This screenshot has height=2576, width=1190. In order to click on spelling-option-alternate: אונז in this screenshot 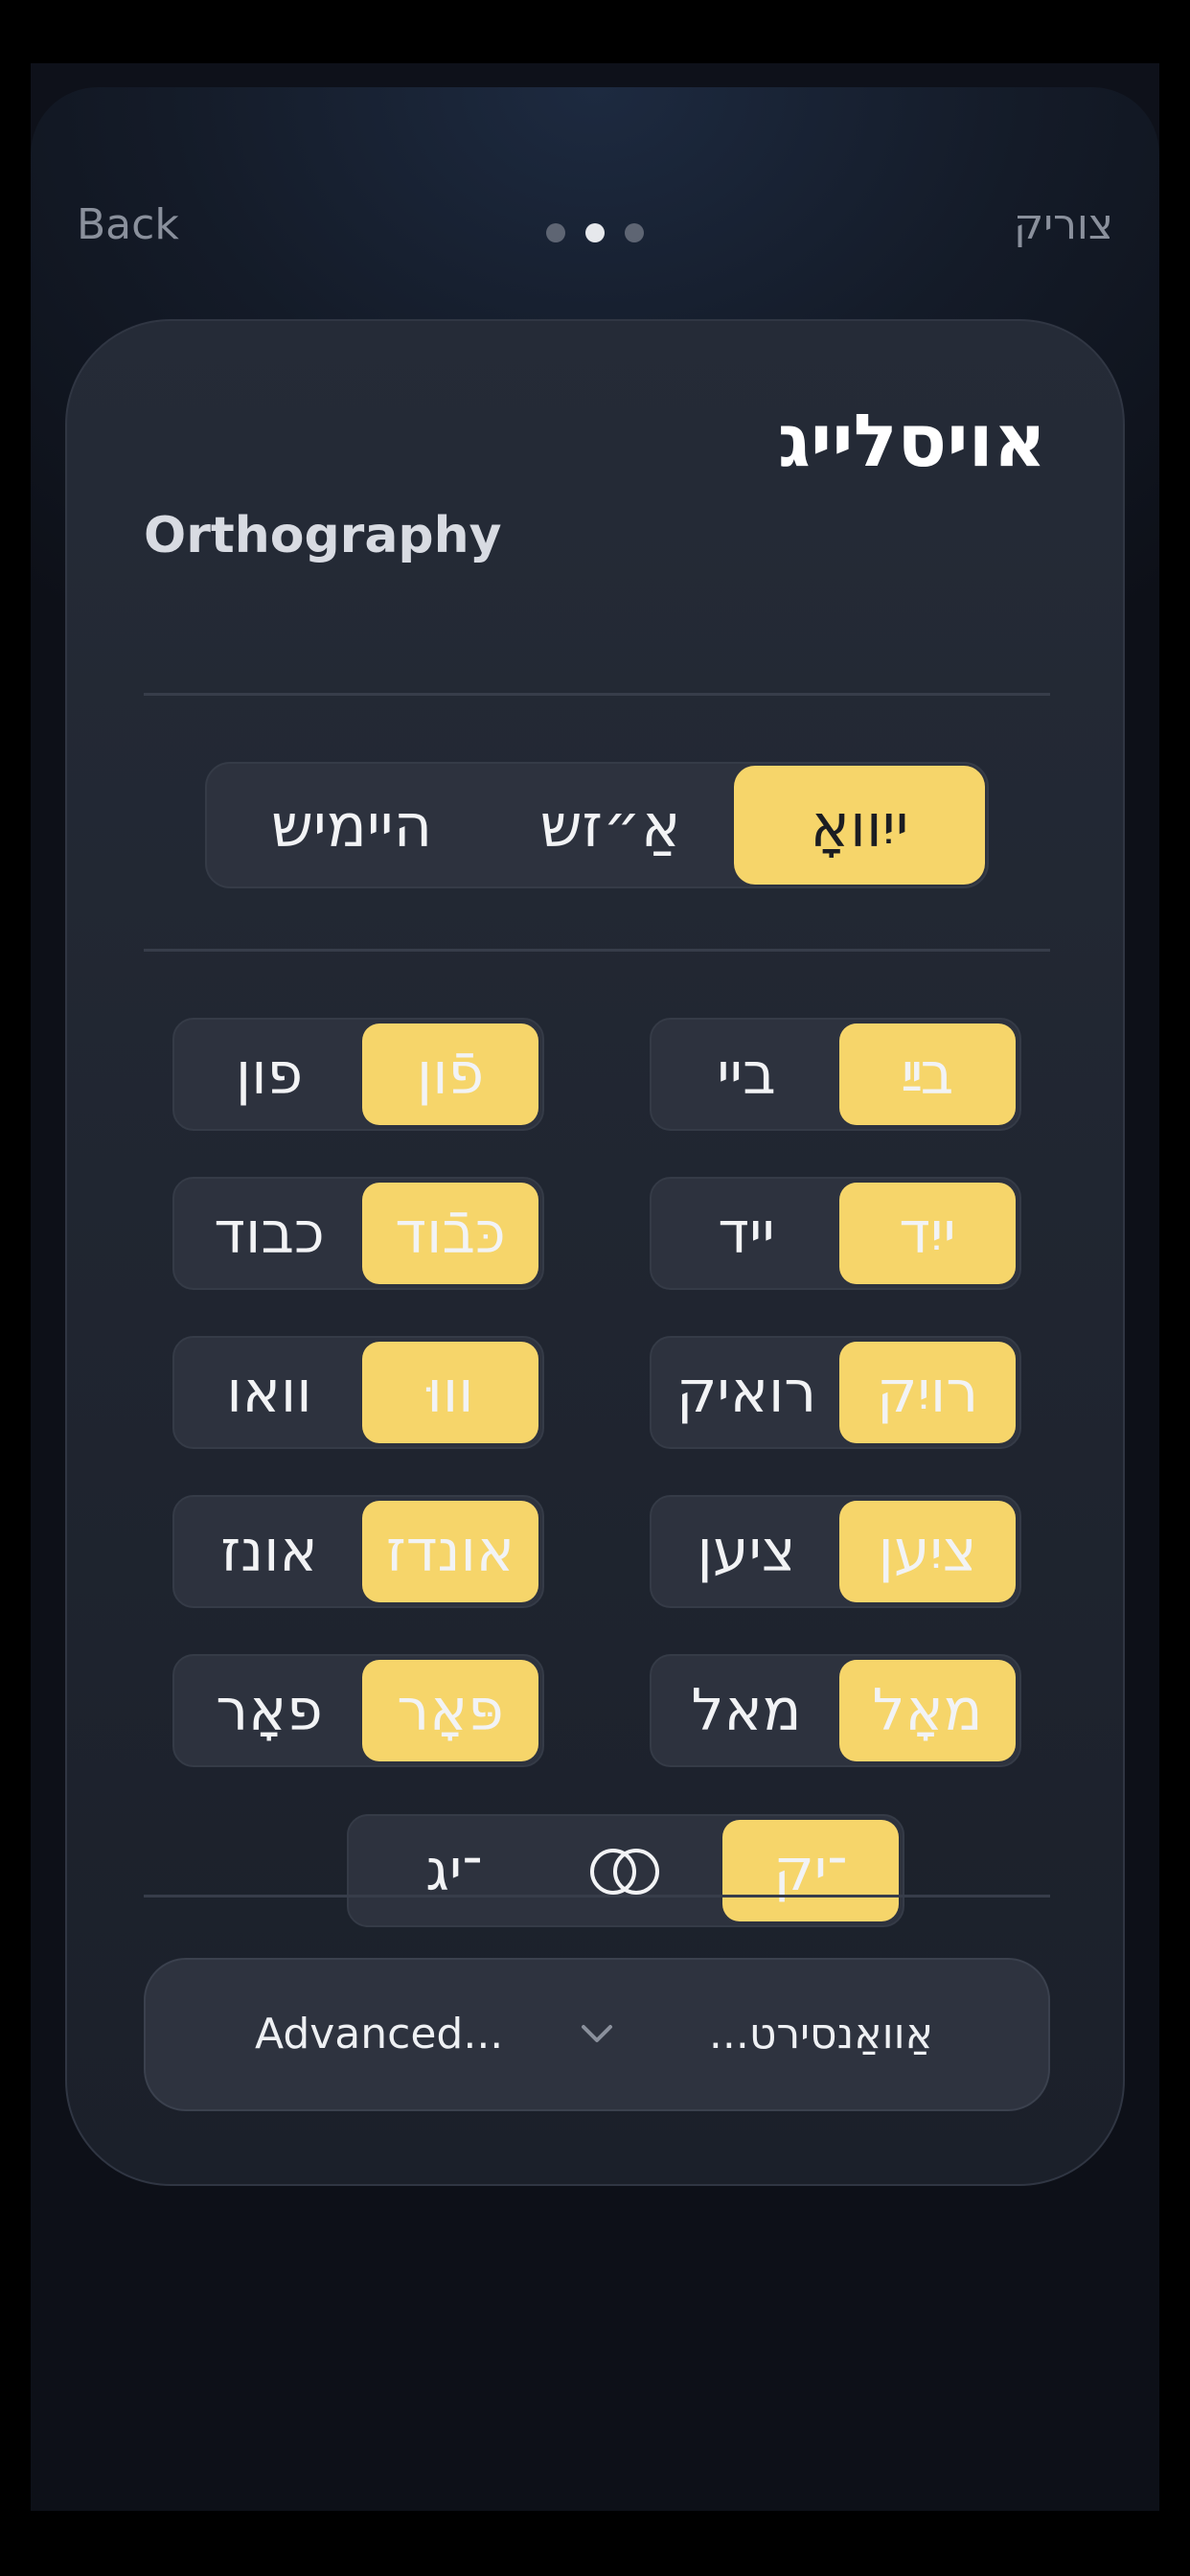, I will do `click(269, 1552)`.